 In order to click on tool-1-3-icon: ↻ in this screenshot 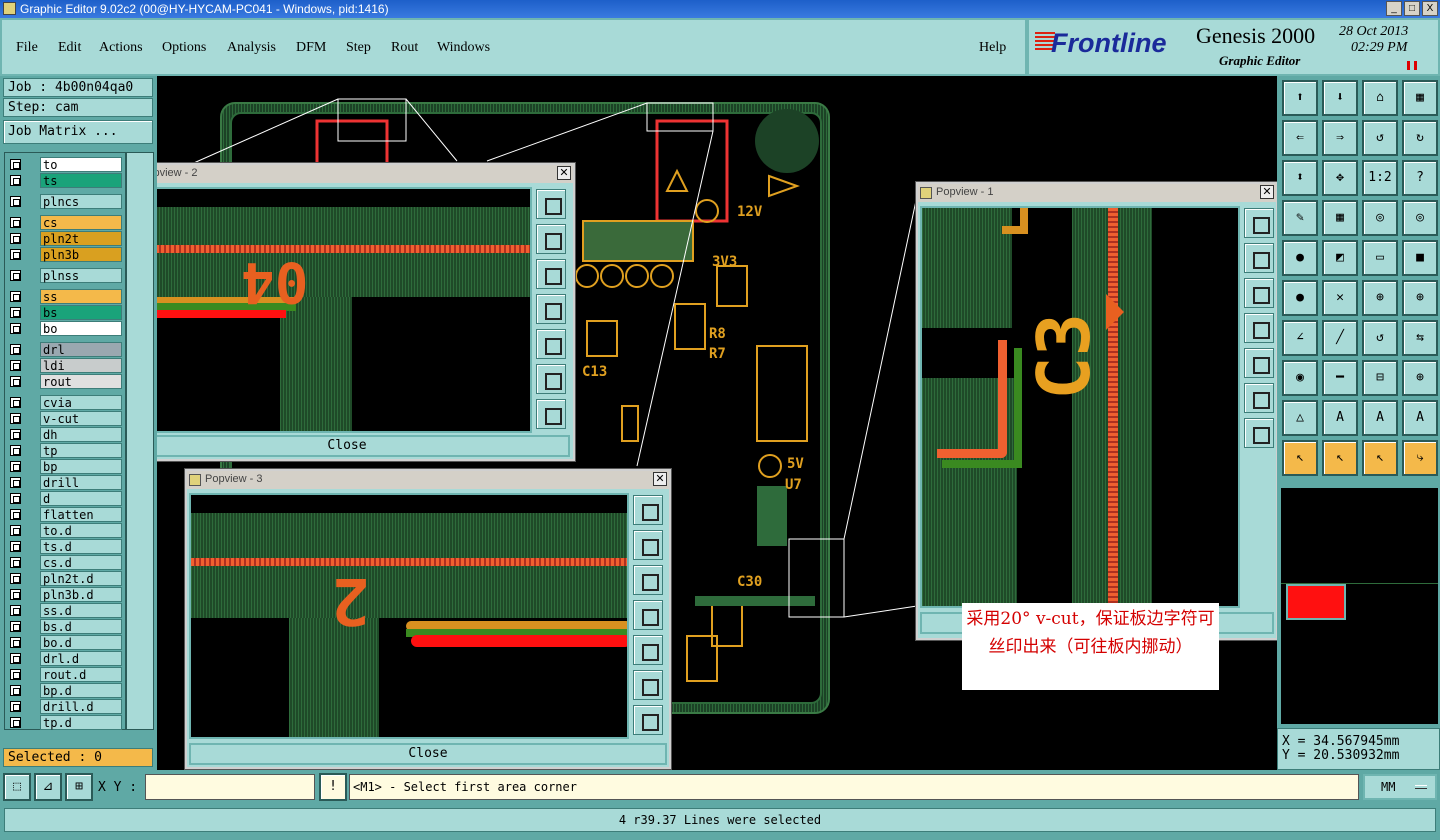, I will do `click(1420, 138)`.